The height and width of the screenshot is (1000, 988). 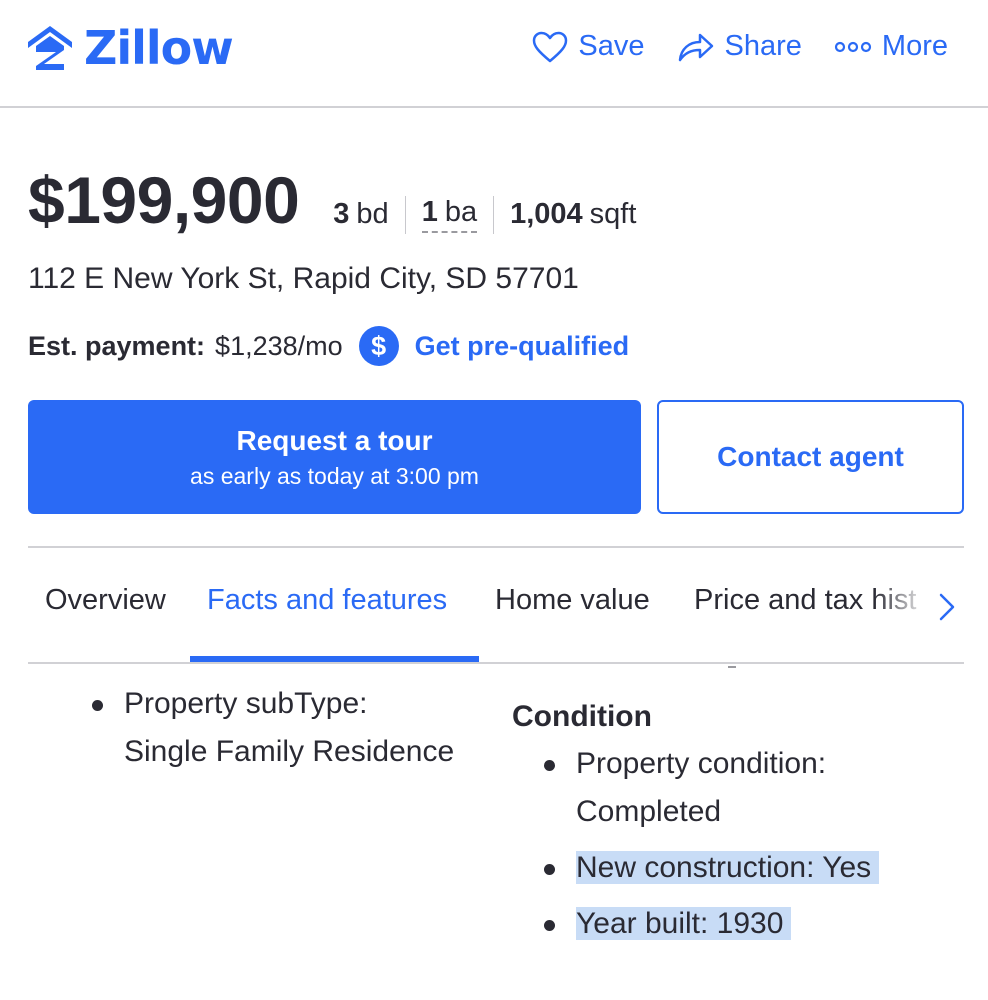 What do you see at coordinates (748, 788) in the screenshot?
I see `list-item: Property condition: Completed` at bounding box center [748, 788].